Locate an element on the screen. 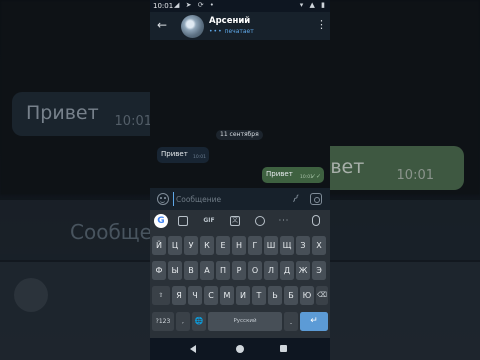 This screenshot has width=480, height=360. message-composer: ⌇ is located at coordinates (240, 199).